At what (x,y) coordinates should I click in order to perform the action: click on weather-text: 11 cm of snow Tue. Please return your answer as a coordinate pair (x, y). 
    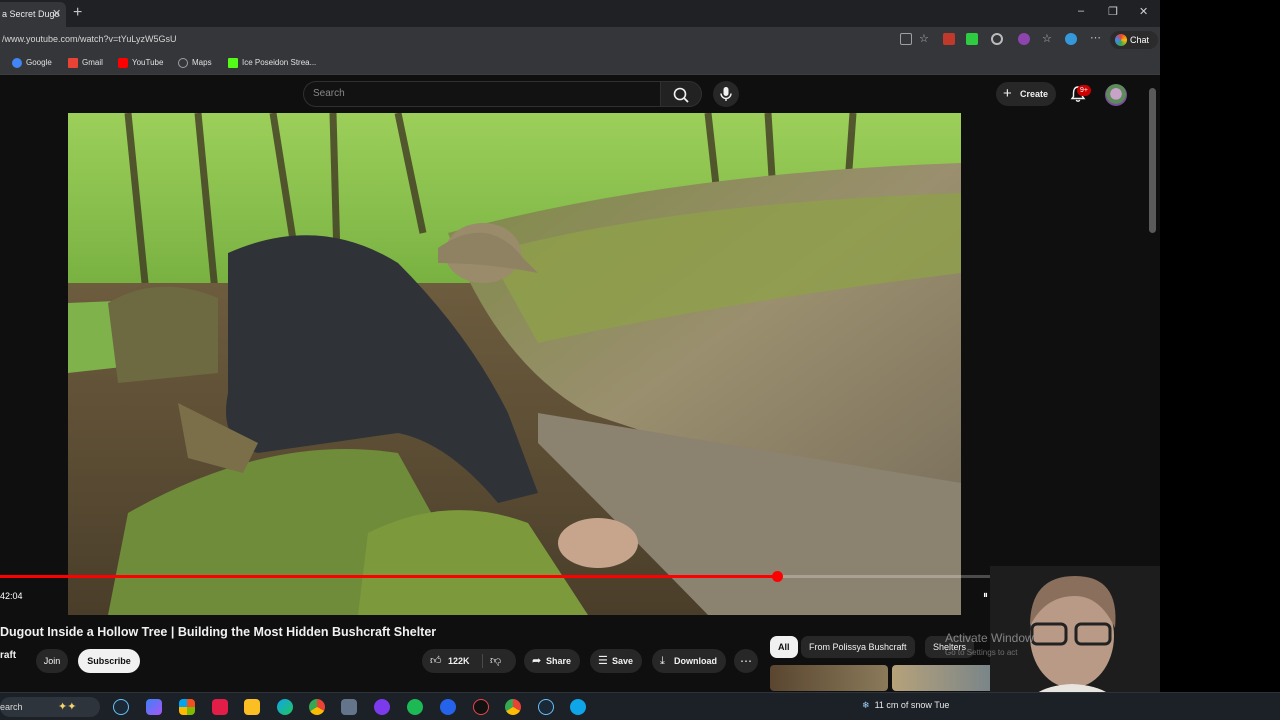
    Looking at the image, I should click on (912, 705).